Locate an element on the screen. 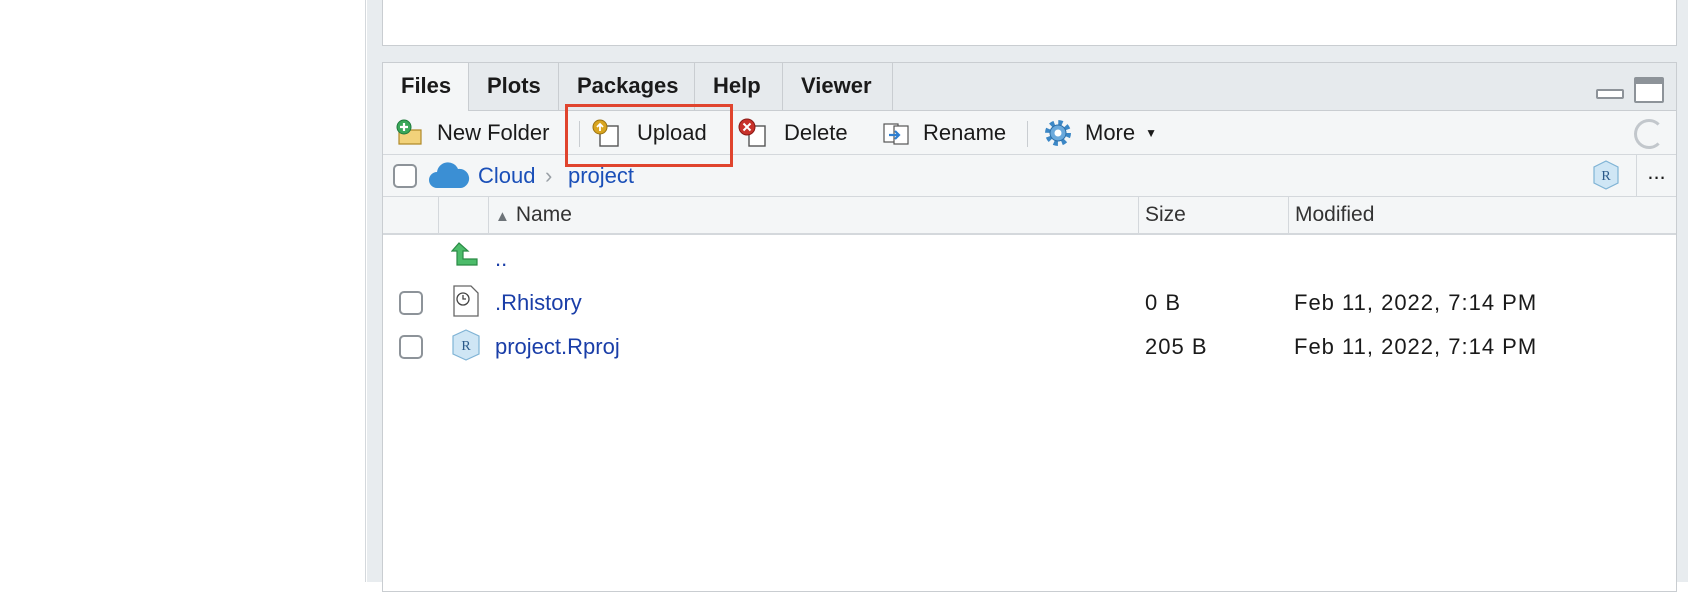  delete-icon is located at coordinates (753, 133).